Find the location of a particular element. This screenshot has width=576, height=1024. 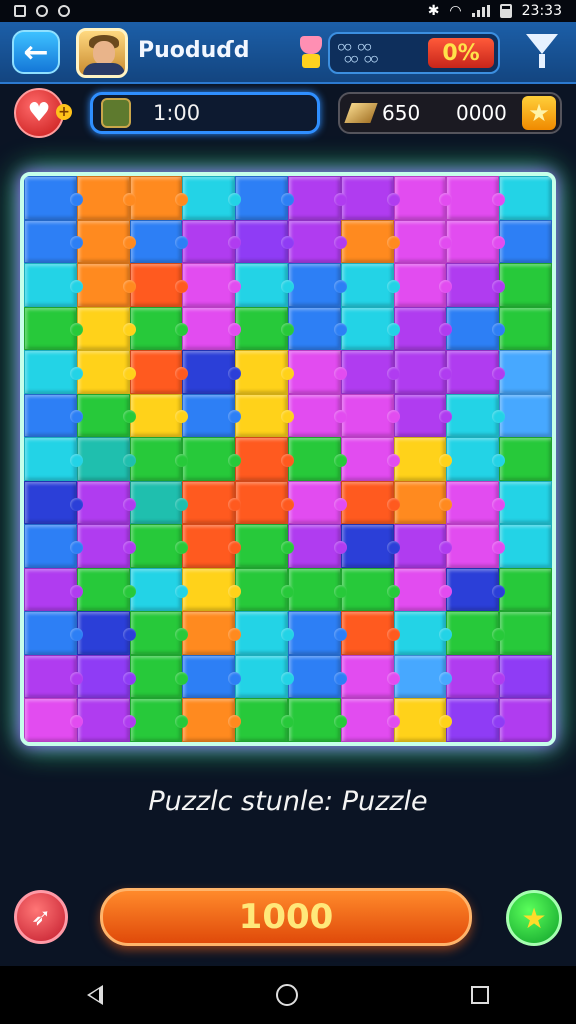

nav-recents-icon is located at coordinates (480, 995).